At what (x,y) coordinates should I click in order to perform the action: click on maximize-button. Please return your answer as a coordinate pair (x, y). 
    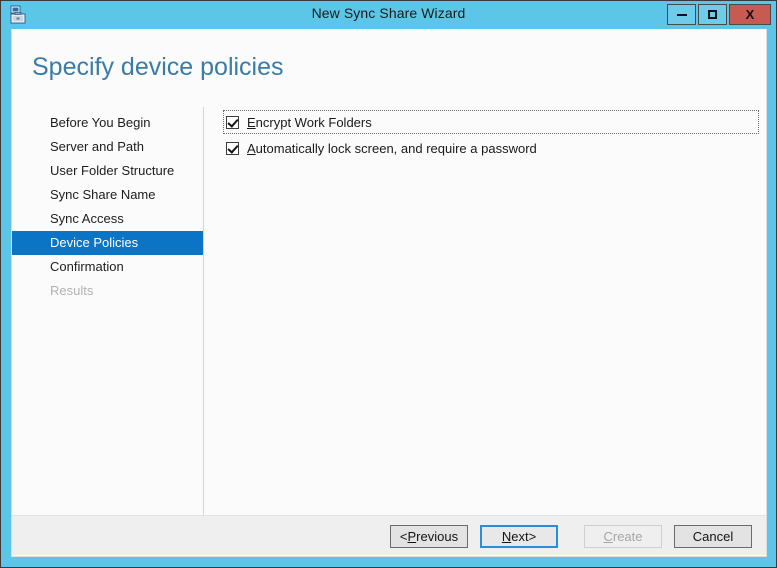
    Looking at the image, I should click on (712, 14).